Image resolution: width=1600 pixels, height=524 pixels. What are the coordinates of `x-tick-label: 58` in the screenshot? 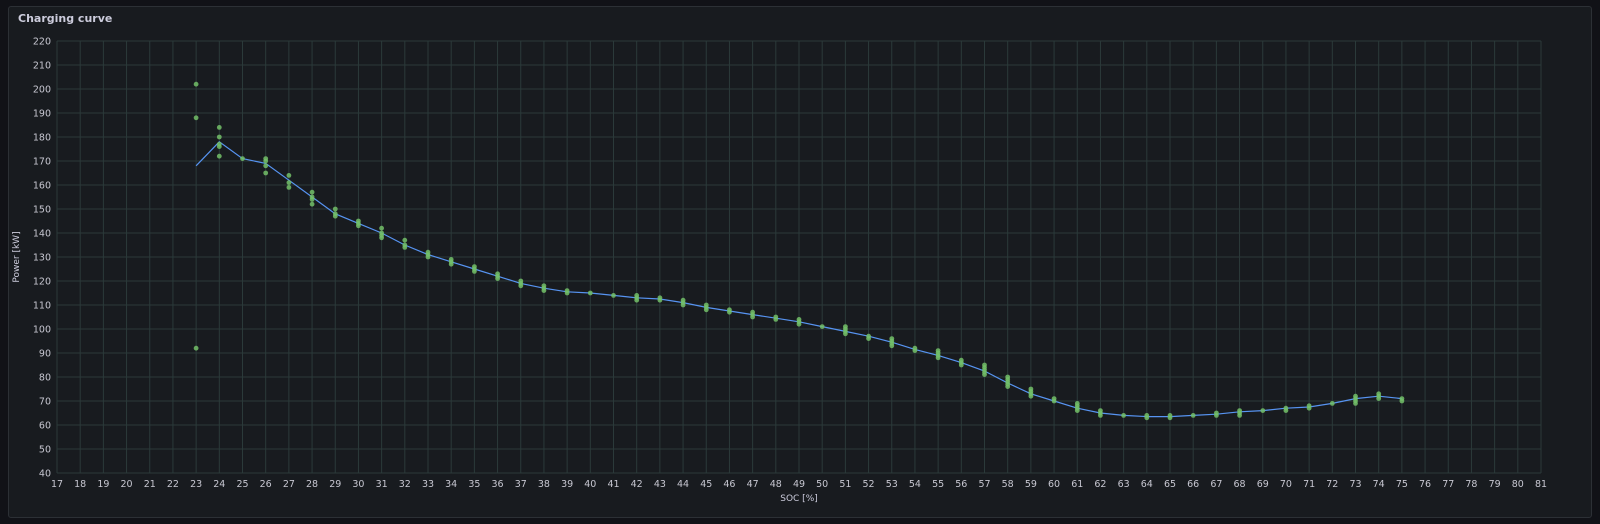 It's located at (1008, 484).